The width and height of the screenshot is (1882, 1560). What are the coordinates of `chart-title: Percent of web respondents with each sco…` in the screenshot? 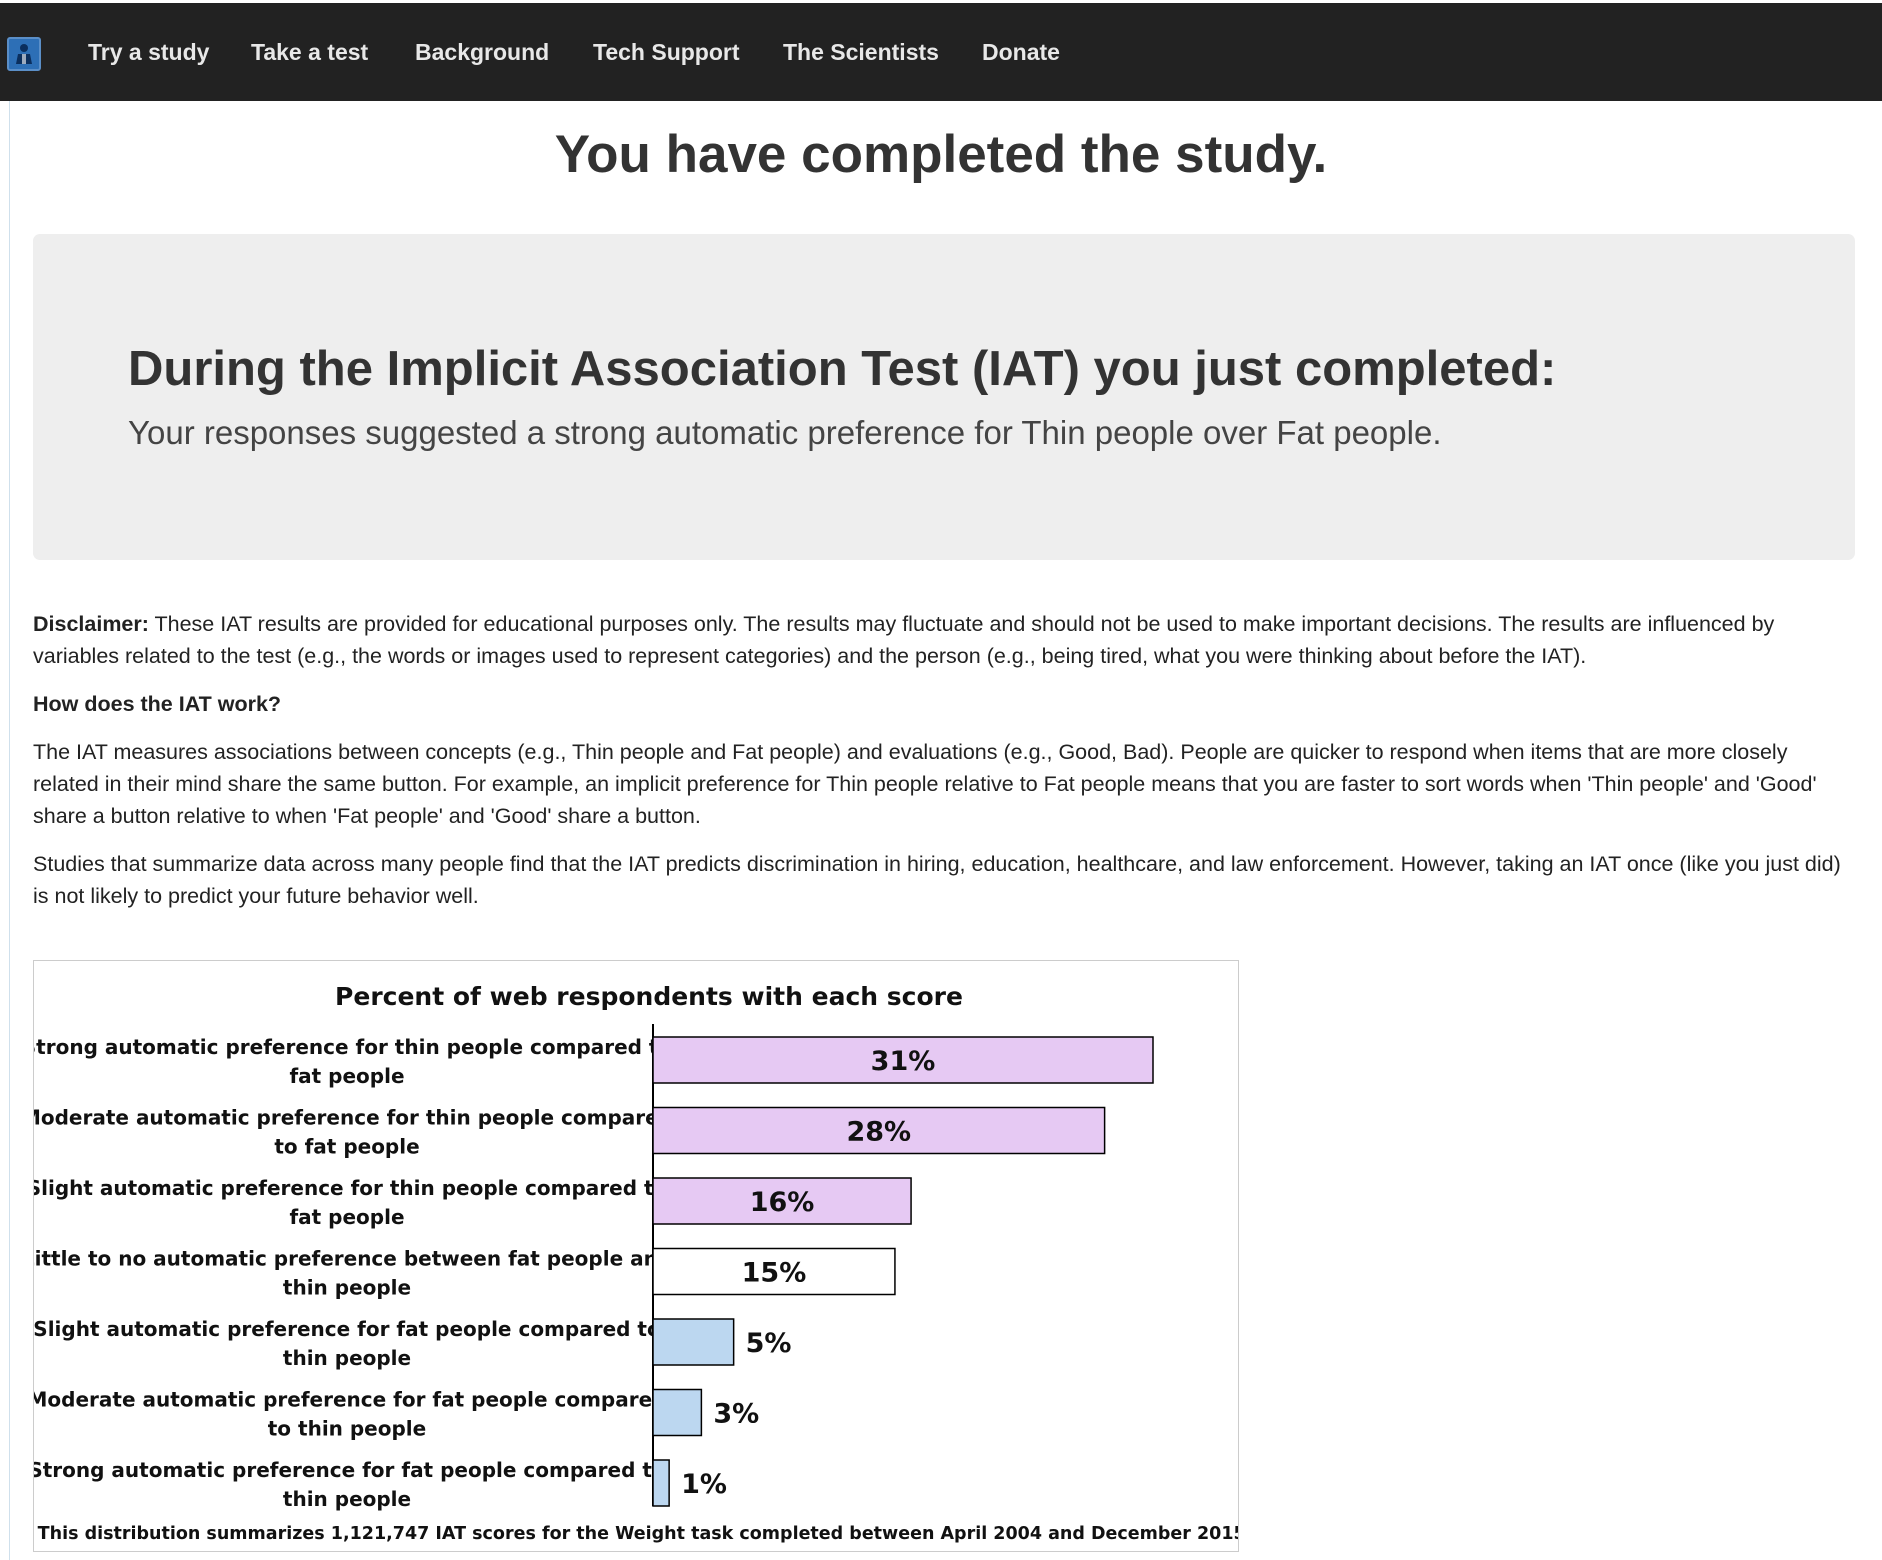 It's located at (649, 996).